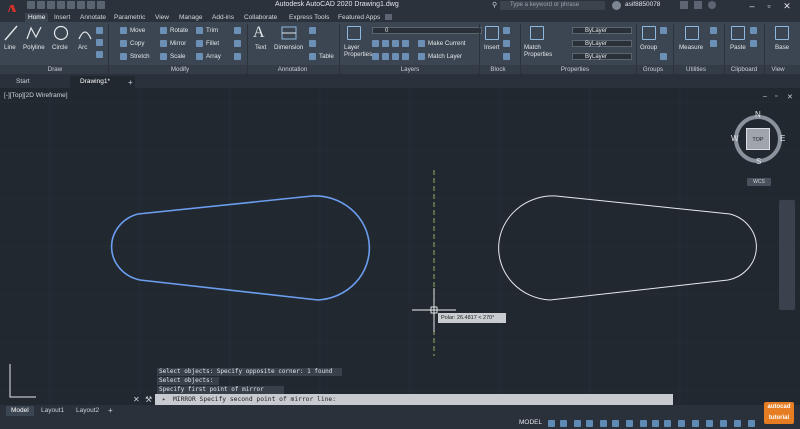 The width and height of the screenshot is (800, 429). I want to click on tab-insert: Insert, so click(62, 17).